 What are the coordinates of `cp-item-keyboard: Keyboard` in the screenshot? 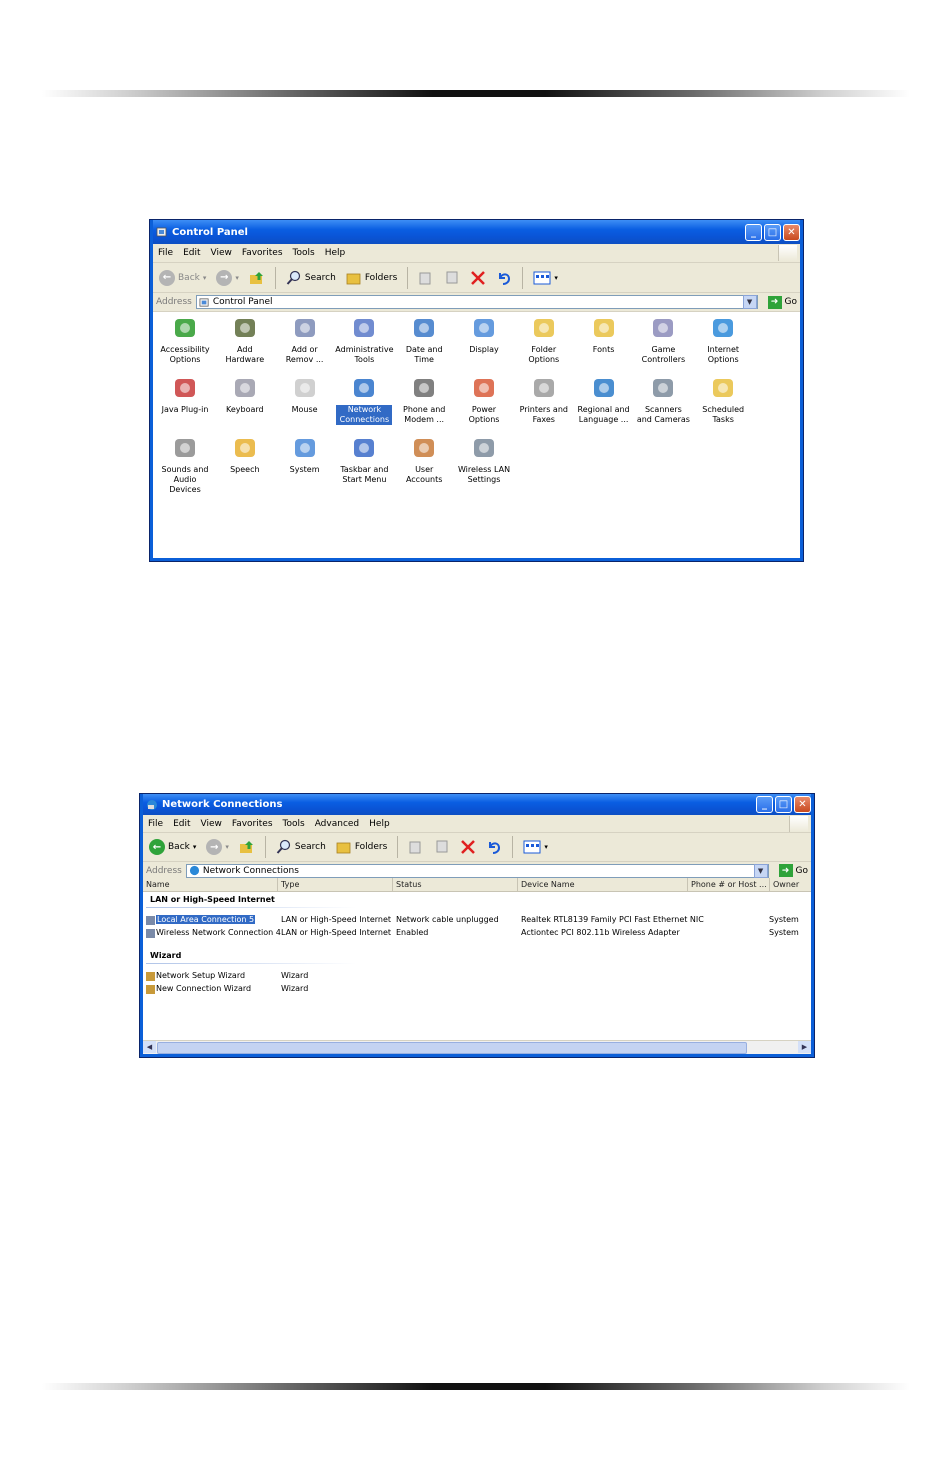 It's located at (245, 394).